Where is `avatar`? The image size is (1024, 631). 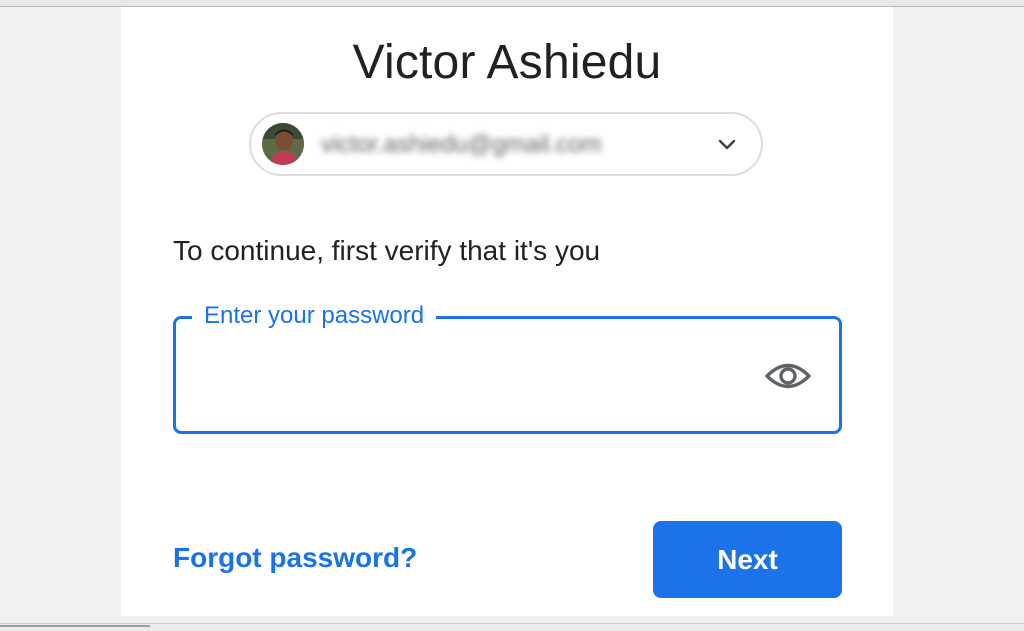 avatar is located at coordinates (283, 144).